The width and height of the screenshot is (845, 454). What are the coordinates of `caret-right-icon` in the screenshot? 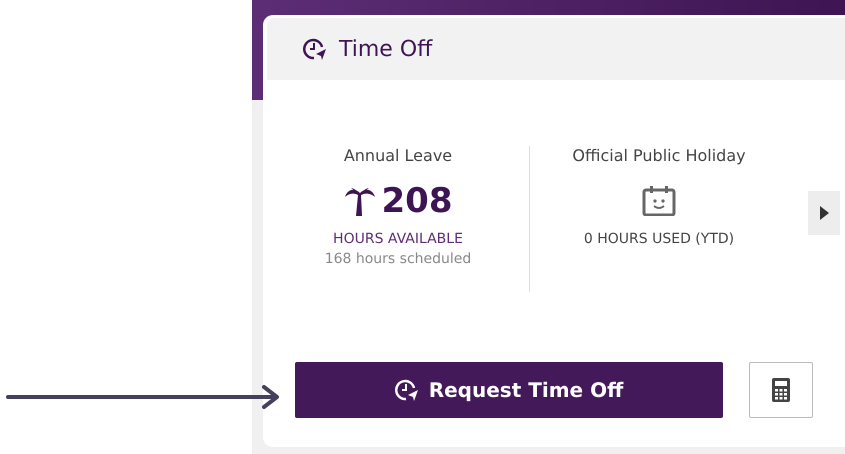 It's located at (824, 213).